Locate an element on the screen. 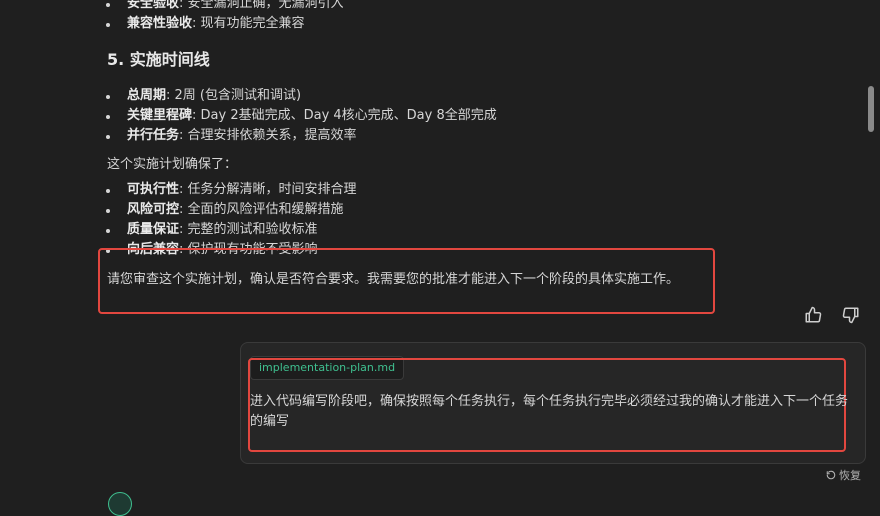 This screenshot has height=516, width=880. item-bold: 兼容性验收 is located at coordinates (160, 23).